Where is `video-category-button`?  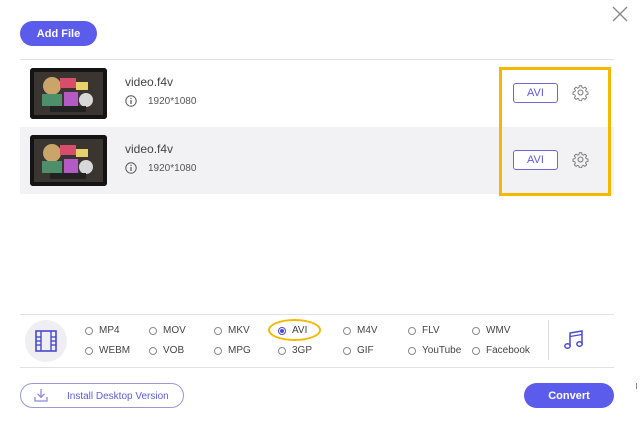
video-category-button is located at coordinates (46, 341).